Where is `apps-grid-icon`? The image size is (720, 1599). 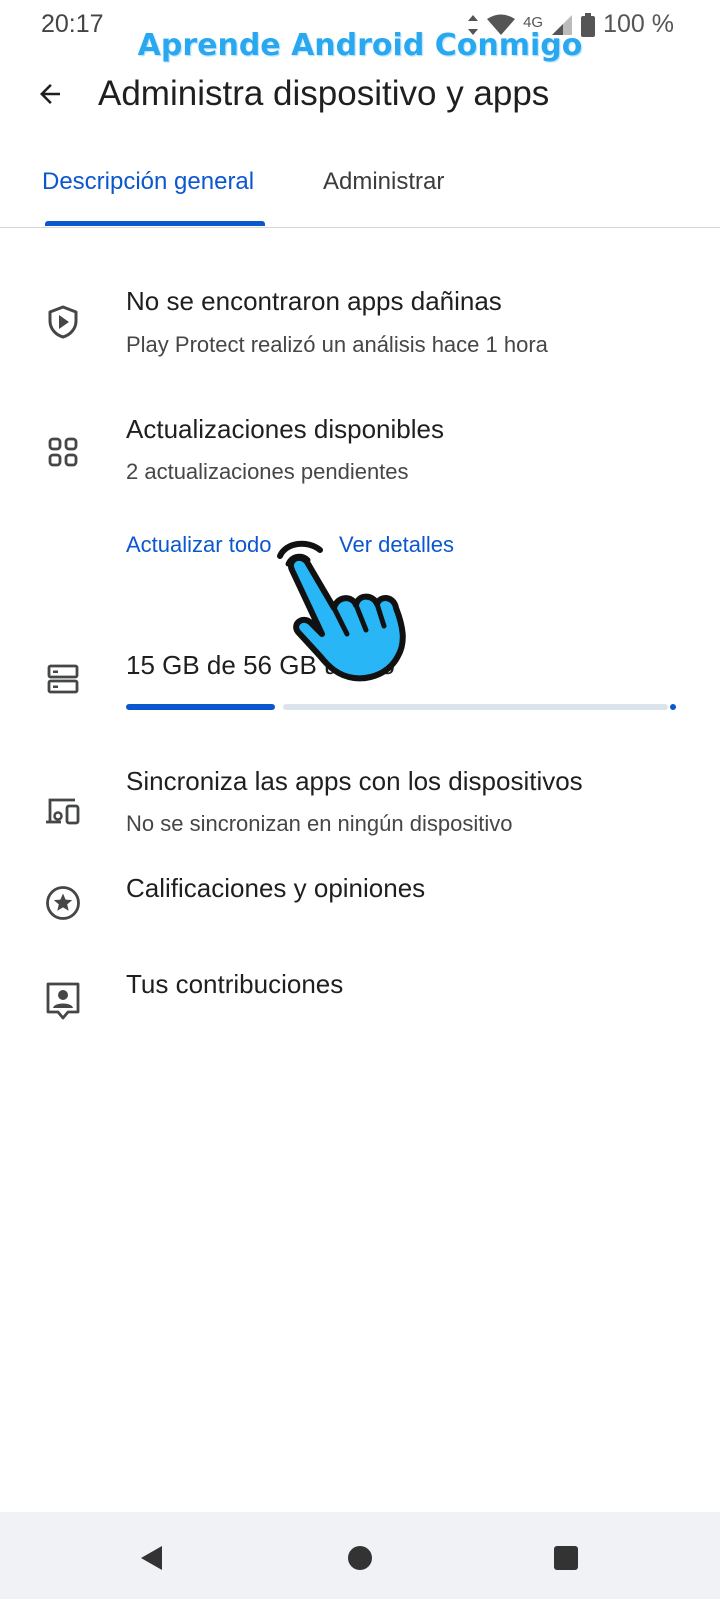 apps-grid-icon is located at coordinates (63, 452).